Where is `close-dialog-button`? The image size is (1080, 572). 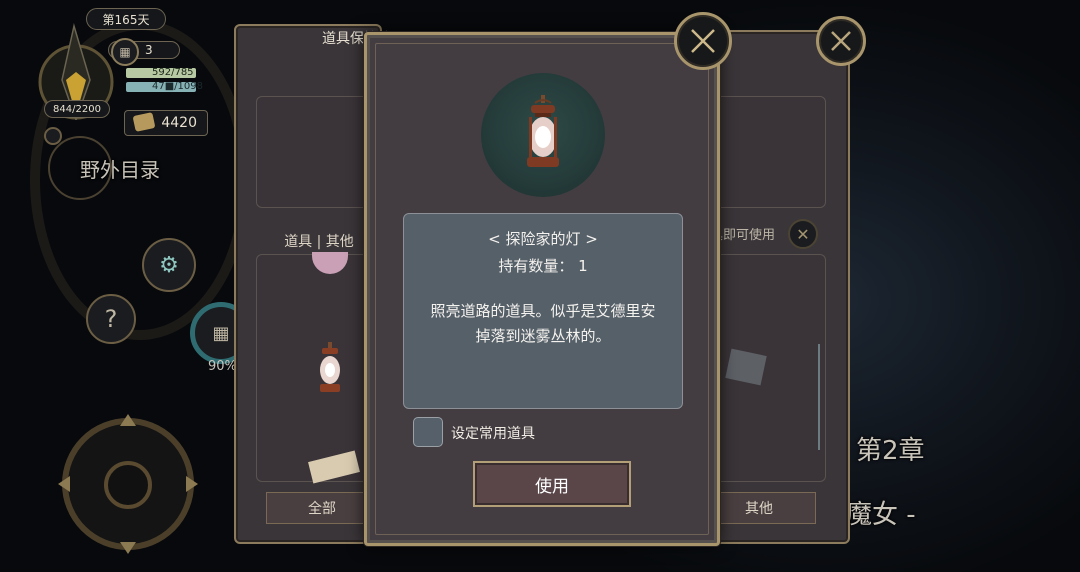
close-dialog-button is located at coordinates (703, 41).